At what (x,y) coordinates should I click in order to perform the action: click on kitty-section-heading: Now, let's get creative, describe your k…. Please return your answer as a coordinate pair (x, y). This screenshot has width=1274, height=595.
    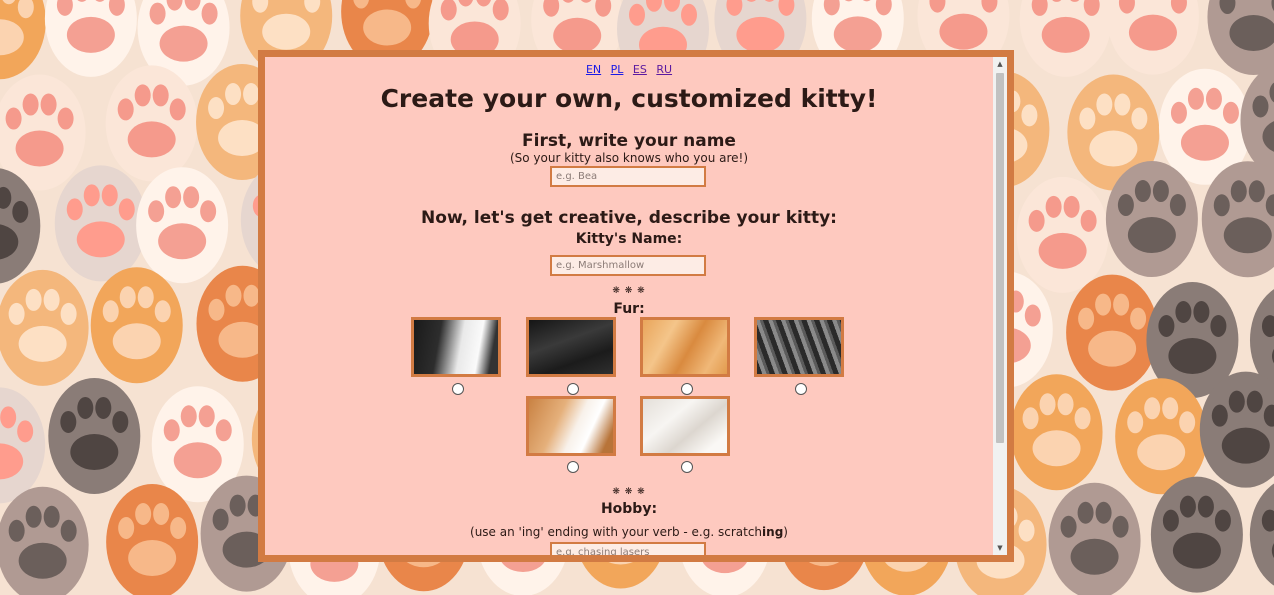
    Looking at the image, I should click on (629, 218).